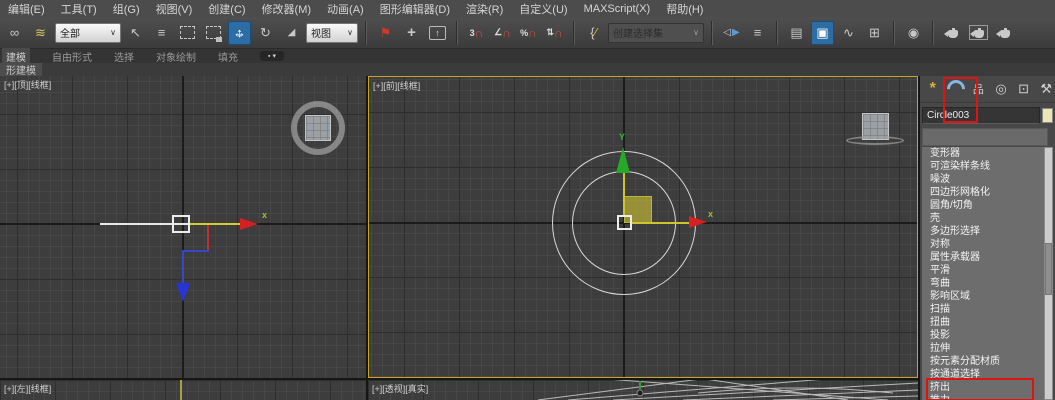  What do you see at coordinates (983, 166) in the screenshot?
I see `modifier-item: 可渲染样条线` at bounding box center [983, 166].